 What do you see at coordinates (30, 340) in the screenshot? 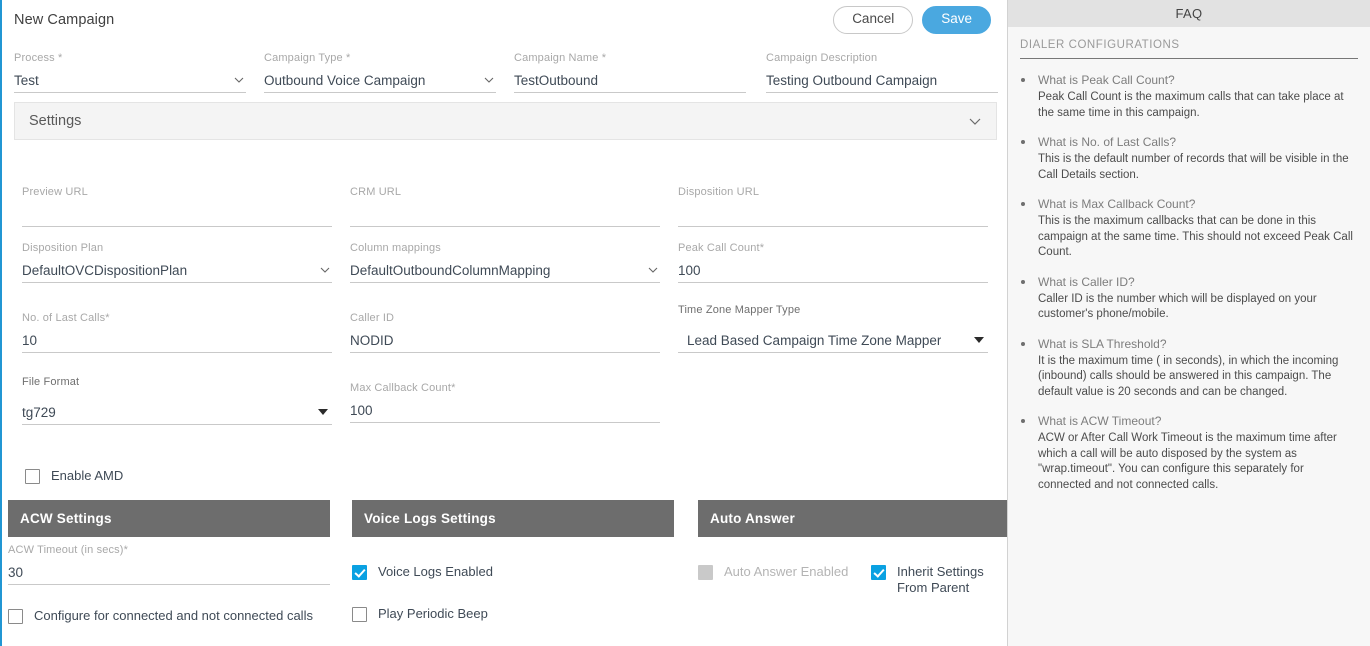
I see `field-value: 10` at bounding box center [30, 340].